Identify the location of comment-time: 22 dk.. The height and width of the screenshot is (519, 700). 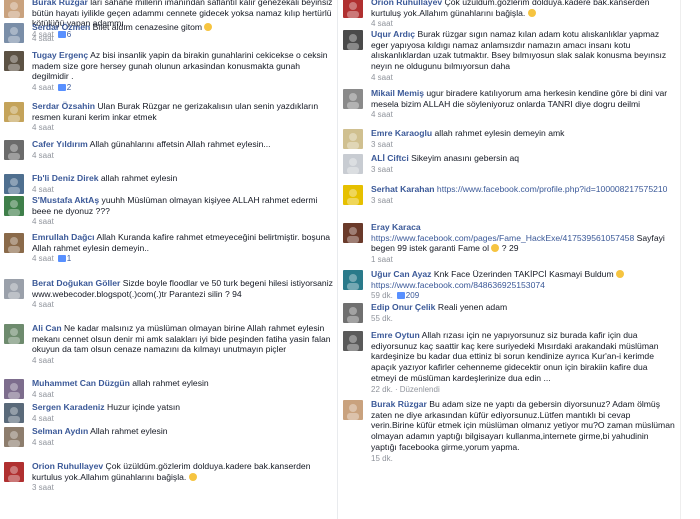
(382, 389).